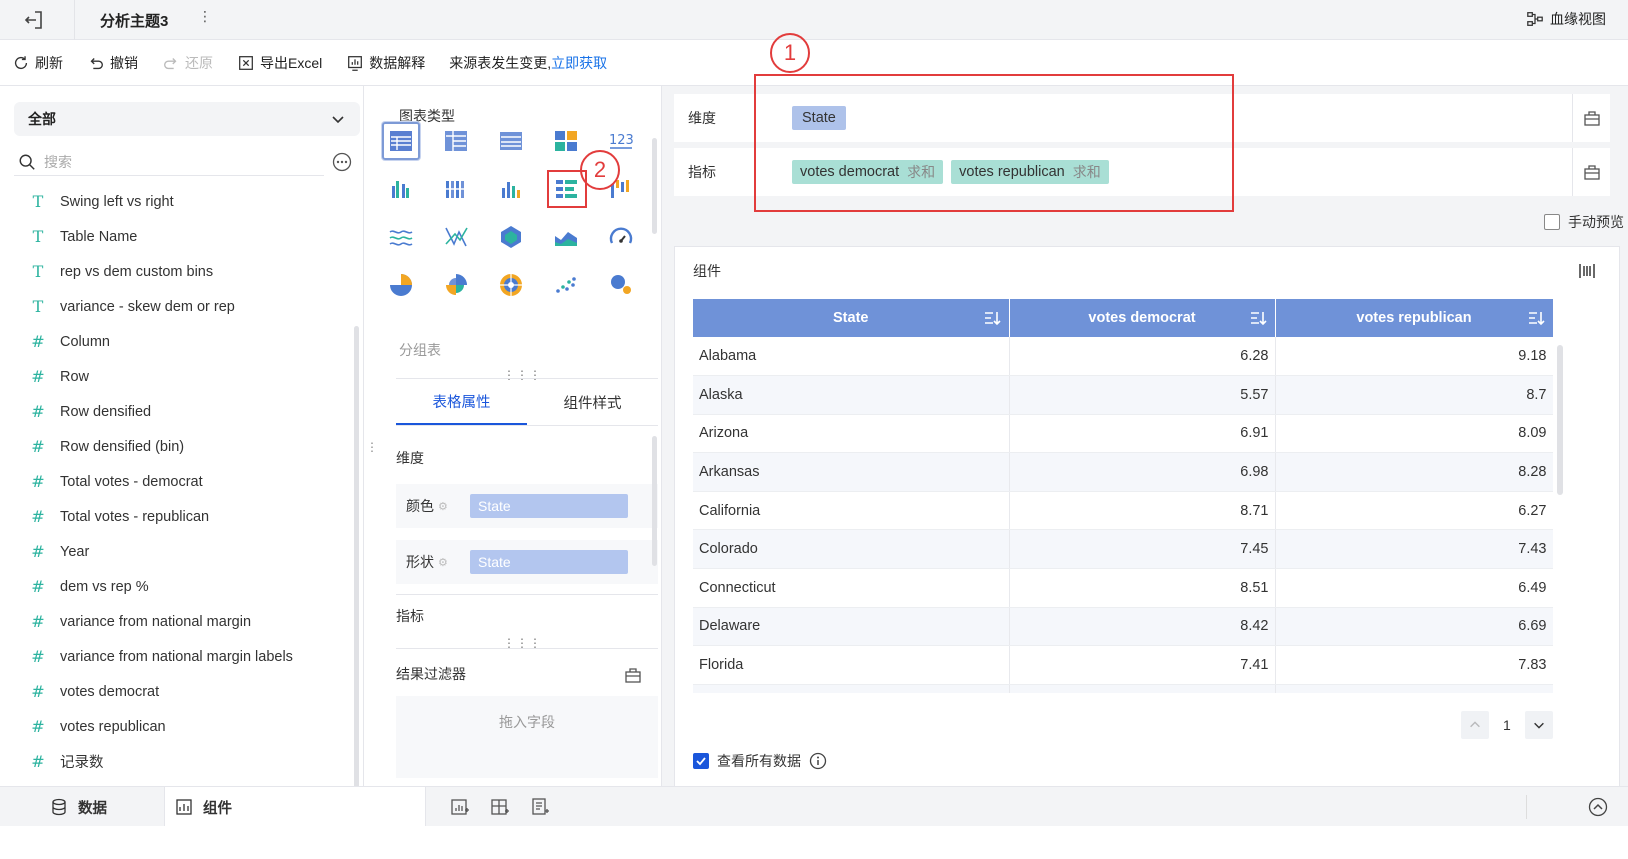 The height and width of the screenshot is (859, 1628). I want to click on color-label: 颜色 ⚙, so click(427, 506).